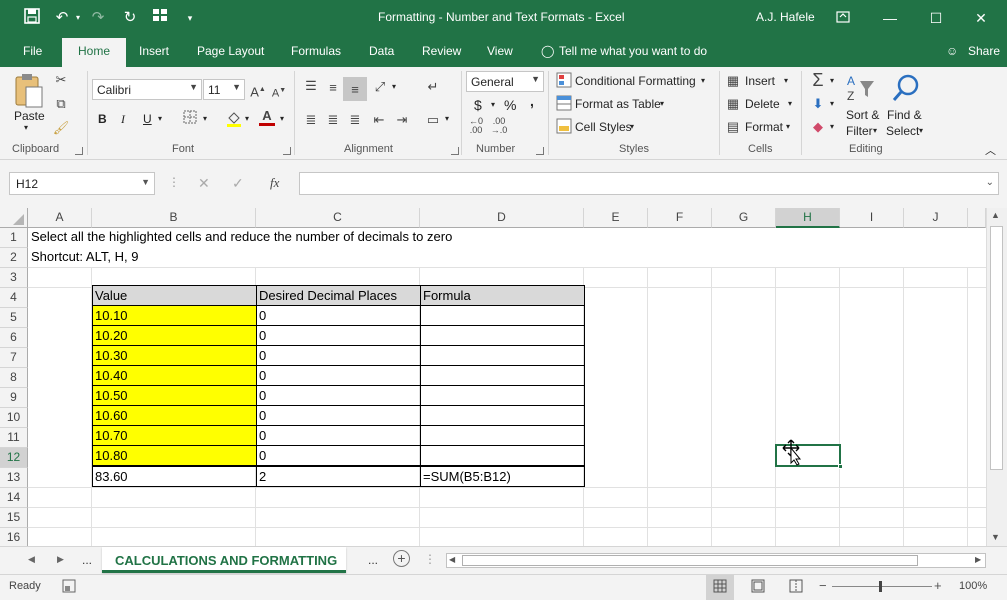 This screenshot has height=600, width=1007. I want to click on formula-input: ⌄, so click(649, 183).